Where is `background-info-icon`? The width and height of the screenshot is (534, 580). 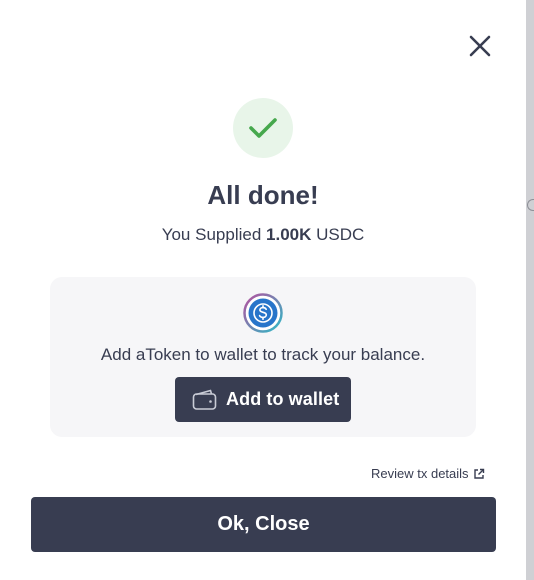
background-info-icon is located at coordinates (530, 205).